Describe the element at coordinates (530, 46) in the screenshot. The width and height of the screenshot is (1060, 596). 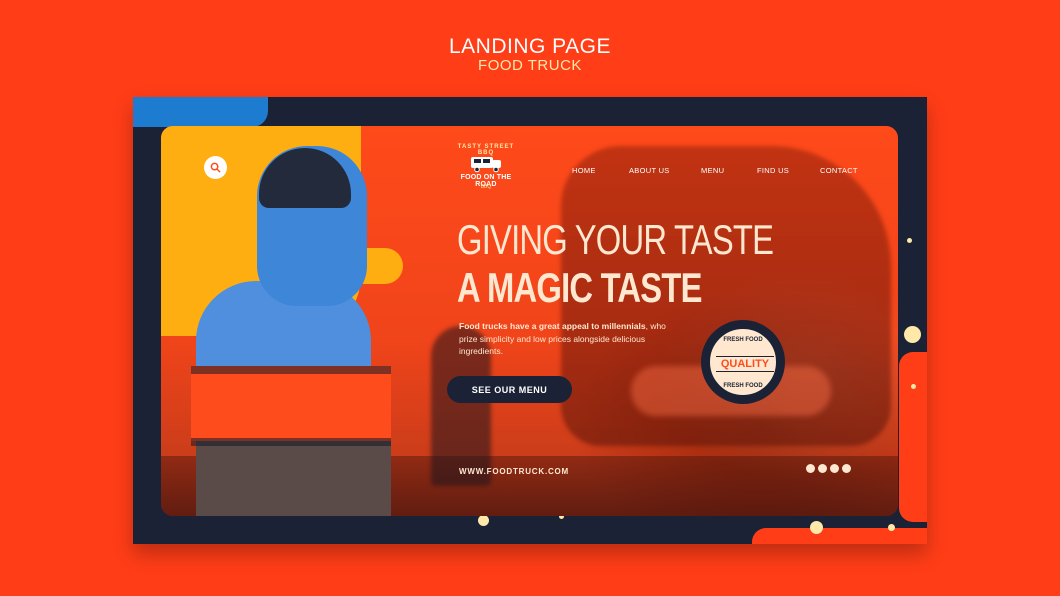
I see `page-heading: LANDING PAGE` at that location.